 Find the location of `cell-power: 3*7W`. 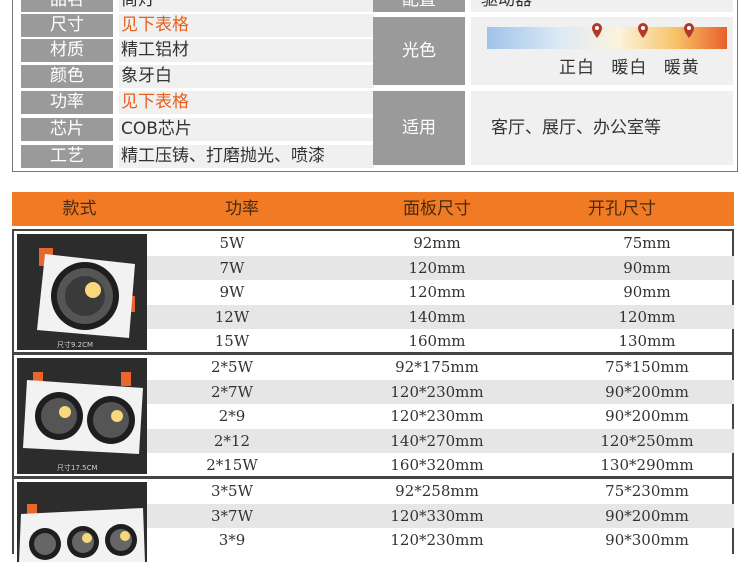

cell-power: 3*7W is located at coordinates (231, 515).